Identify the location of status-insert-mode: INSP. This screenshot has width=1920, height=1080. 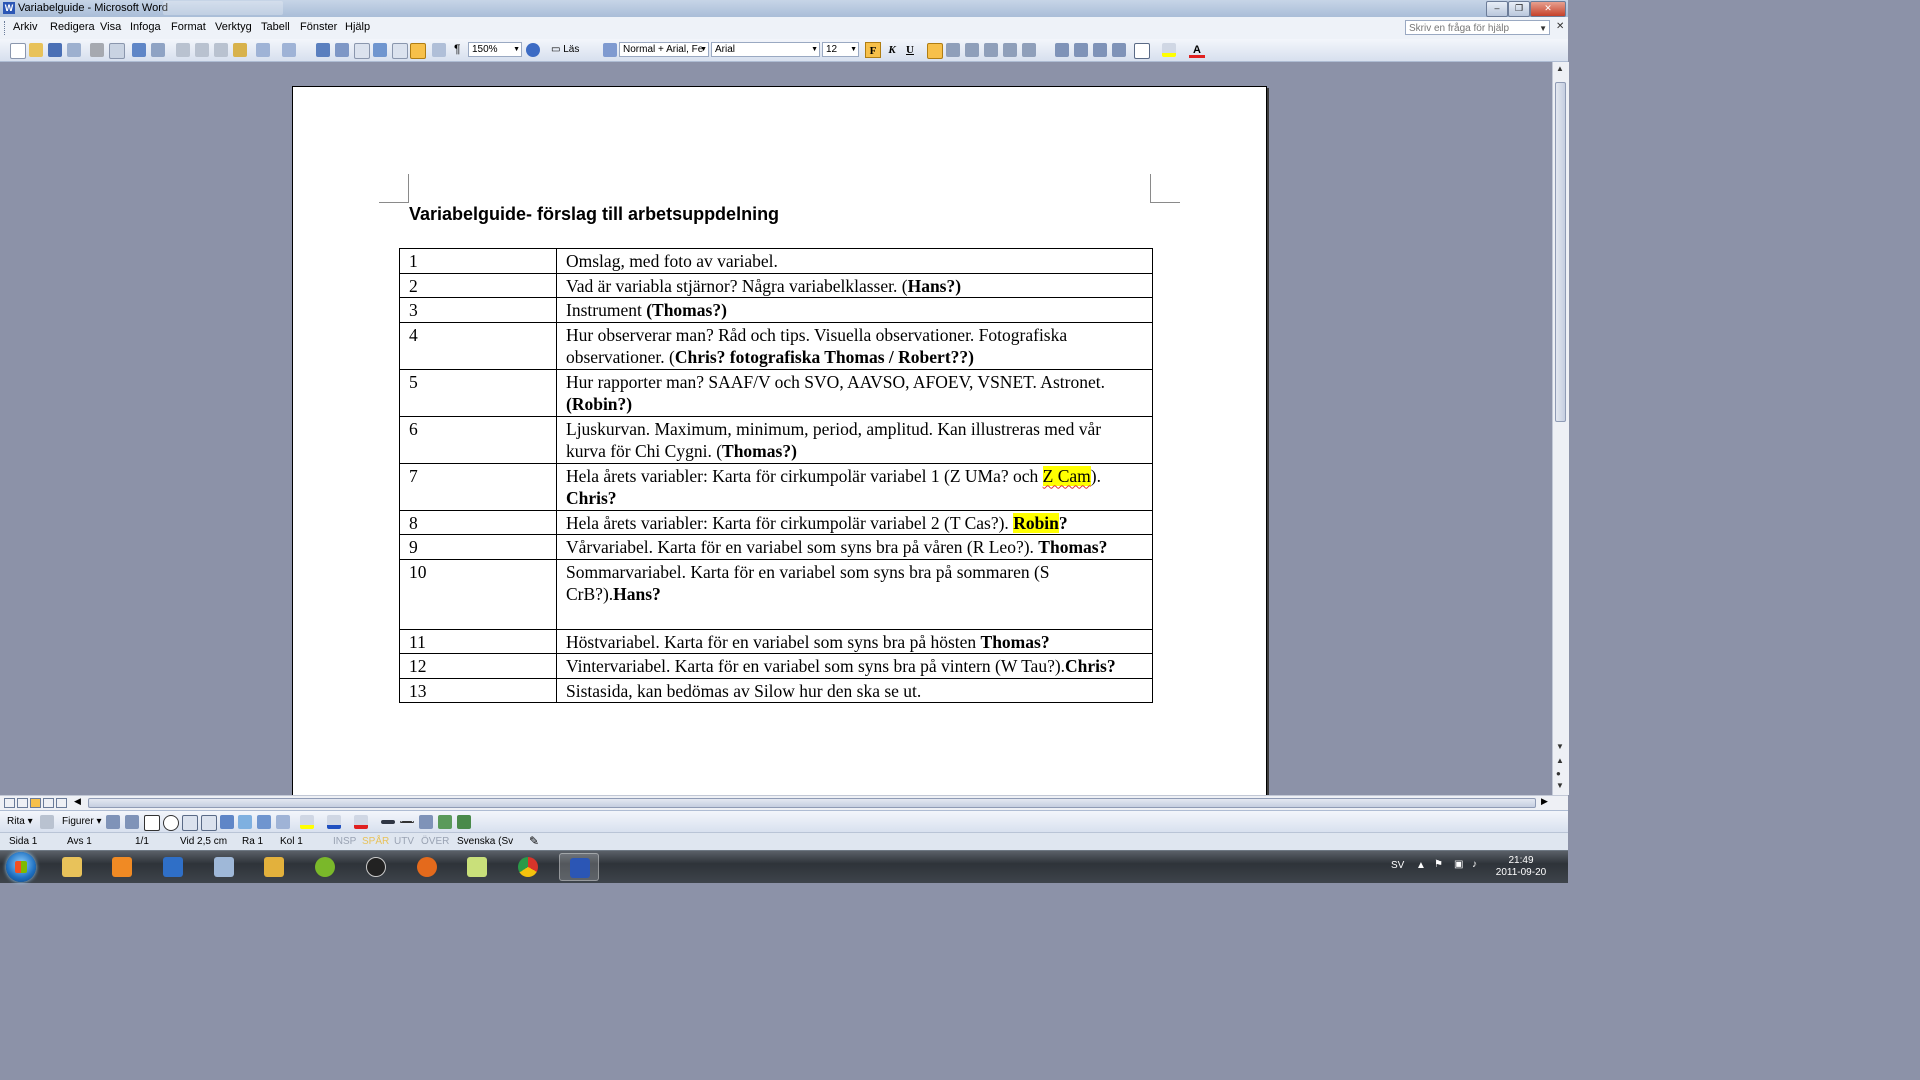
(344, 841).